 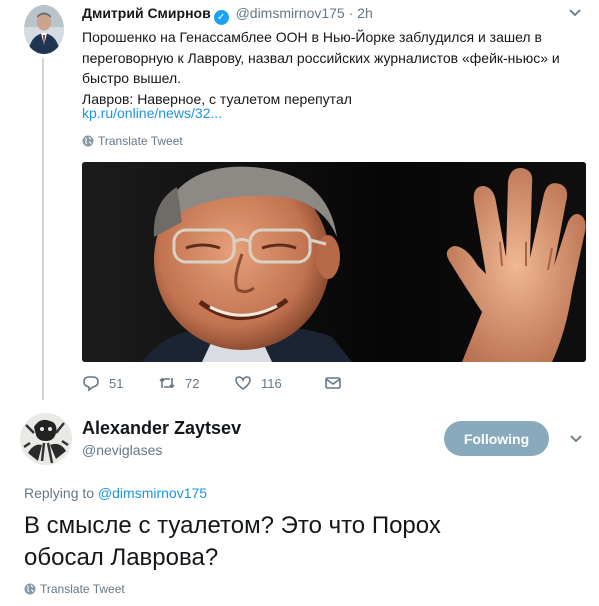 What do you see at coordinates (167, 383) in the screenshot?
I see `retweet-icon` at bounding box center [167, 383].